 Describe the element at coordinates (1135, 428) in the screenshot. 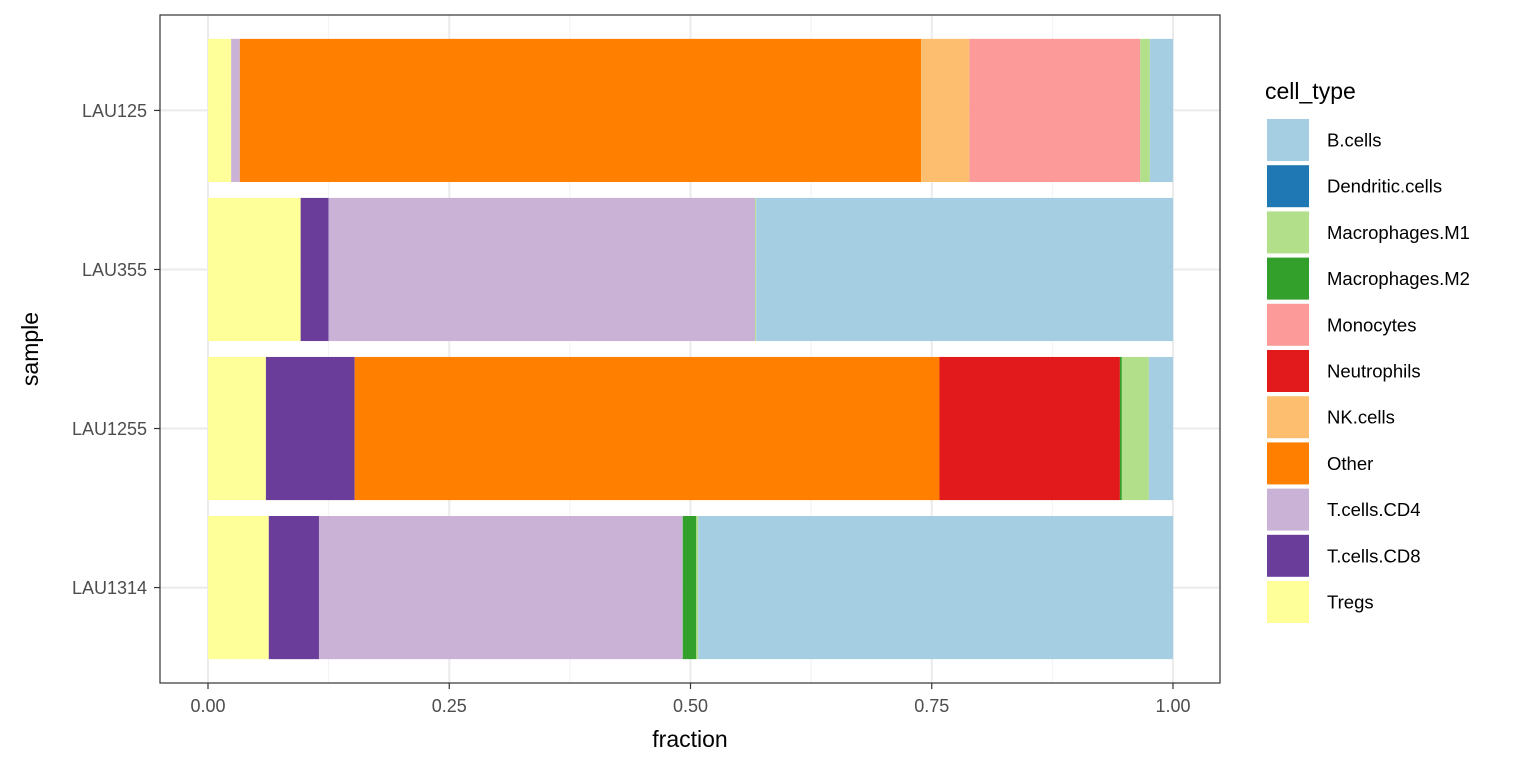

I see `bar-segment-lau1255-macrophages-m1` at that location.